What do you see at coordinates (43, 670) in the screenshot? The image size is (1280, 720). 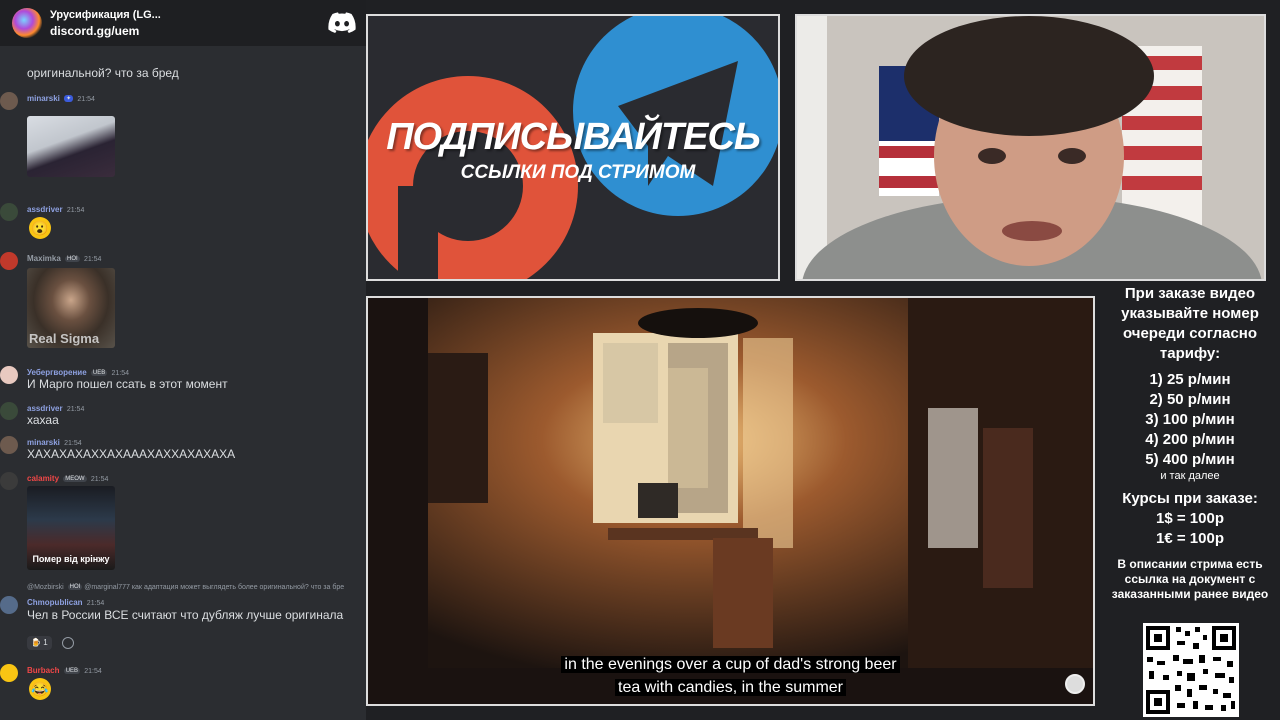 I see `username: Burbach` at bounding box center [43, 670].